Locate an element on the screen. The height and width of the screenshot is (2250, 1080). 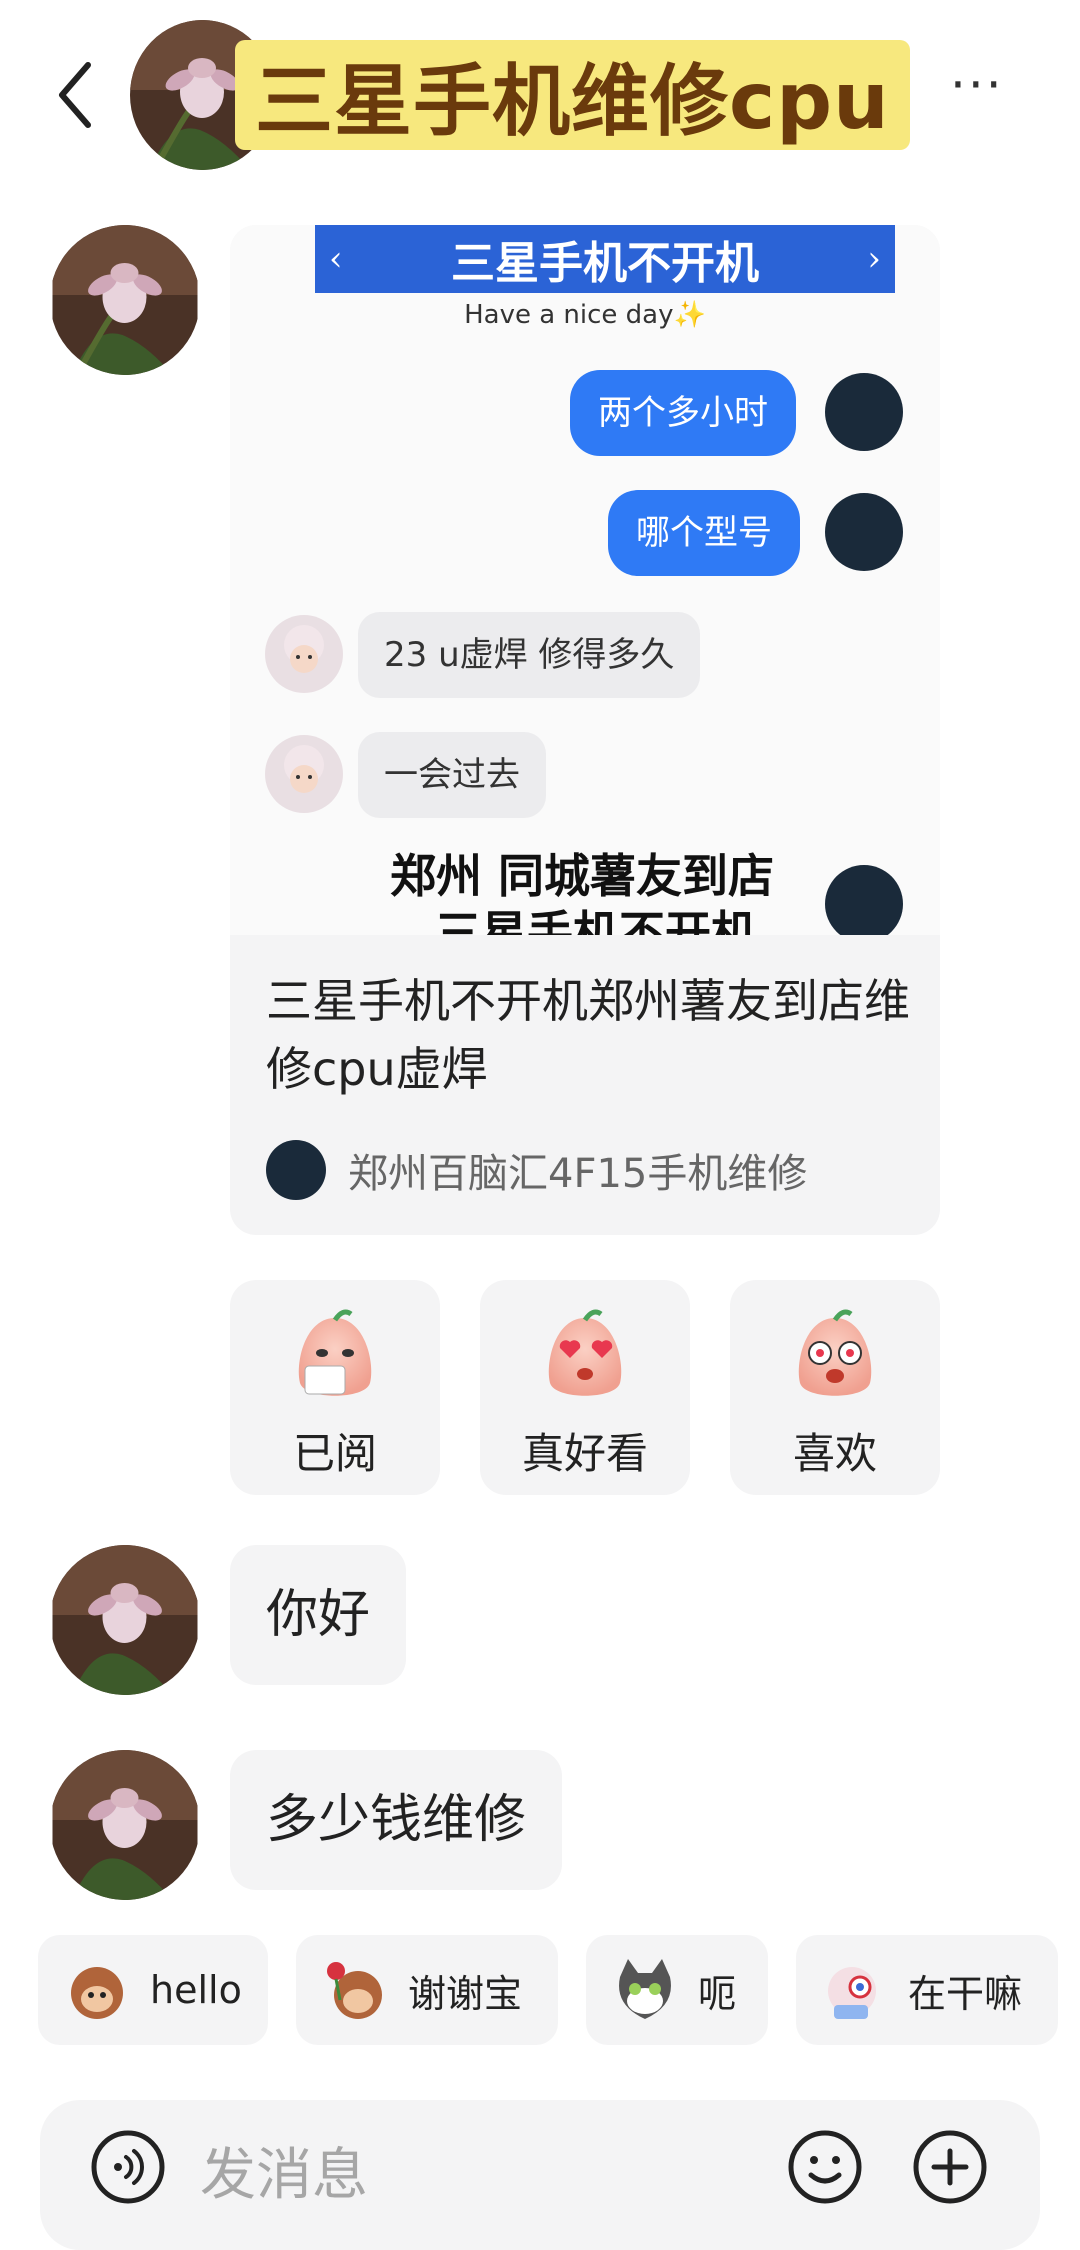
monkey-wave-icon is located at coordinates (97, 1993).